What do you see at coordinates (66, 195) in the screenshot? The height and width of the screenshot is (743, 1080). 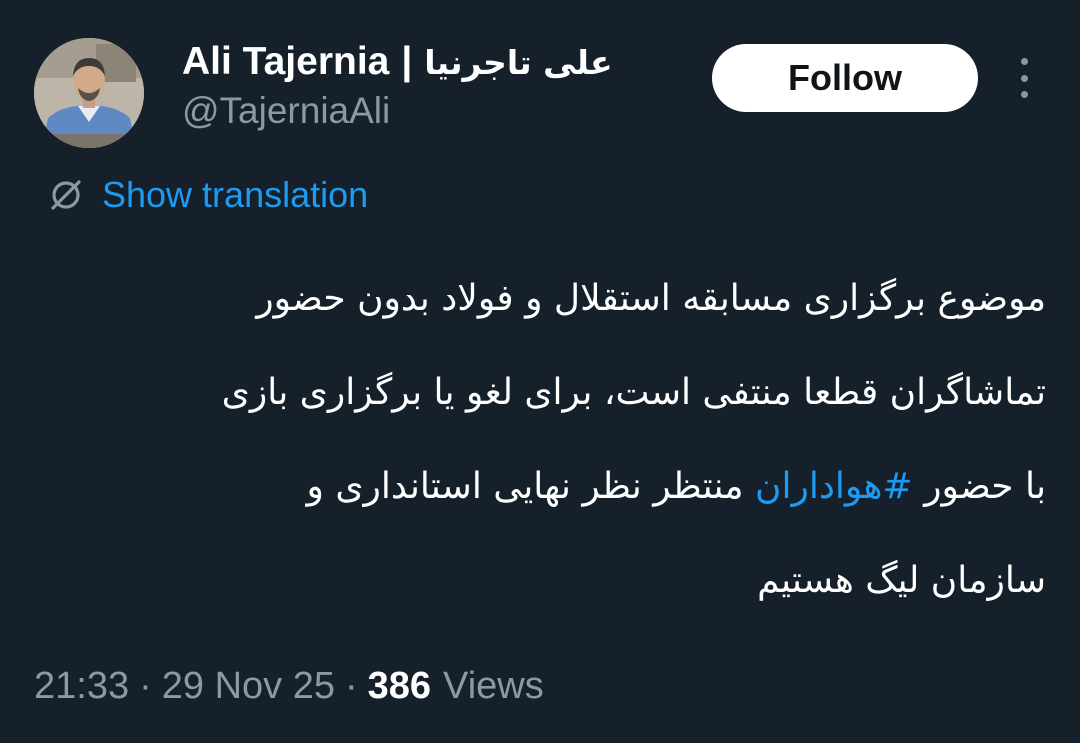 I see `translate-icon` at bounding box center [66, 195].